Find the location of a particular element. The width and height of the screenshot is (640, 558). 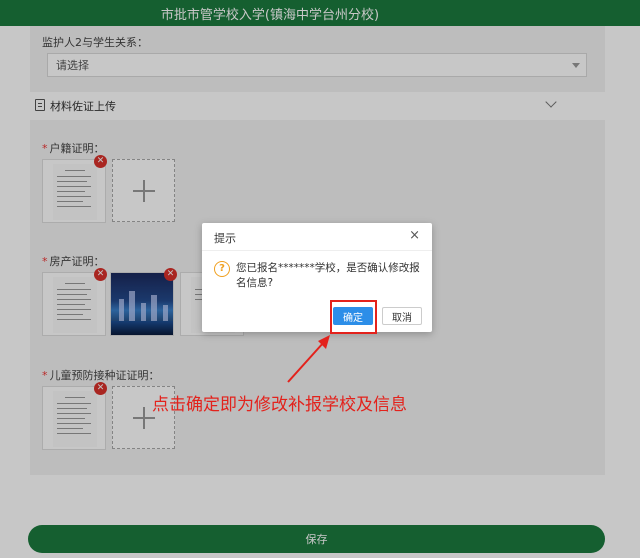

highlight-box is located at coordinates (353, 317).